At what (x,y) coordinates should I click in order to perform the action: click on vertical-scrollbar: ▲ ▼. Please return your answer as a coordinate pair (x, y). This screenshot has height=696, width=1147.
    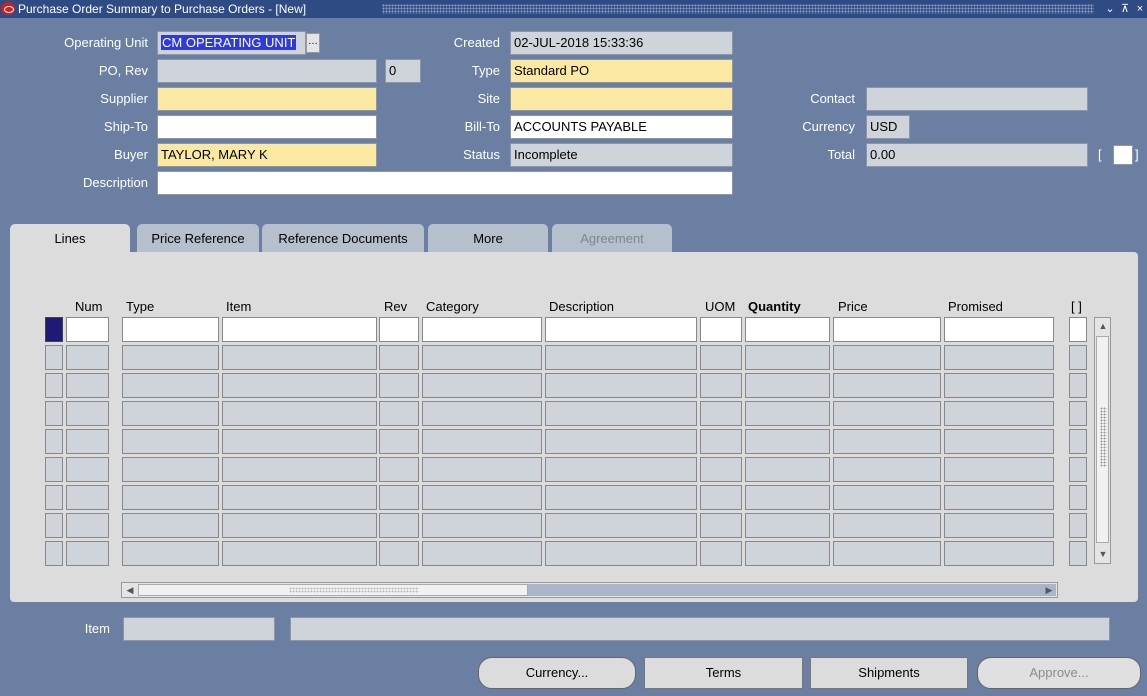
    Looking at the image, I should click on (1102, 440).